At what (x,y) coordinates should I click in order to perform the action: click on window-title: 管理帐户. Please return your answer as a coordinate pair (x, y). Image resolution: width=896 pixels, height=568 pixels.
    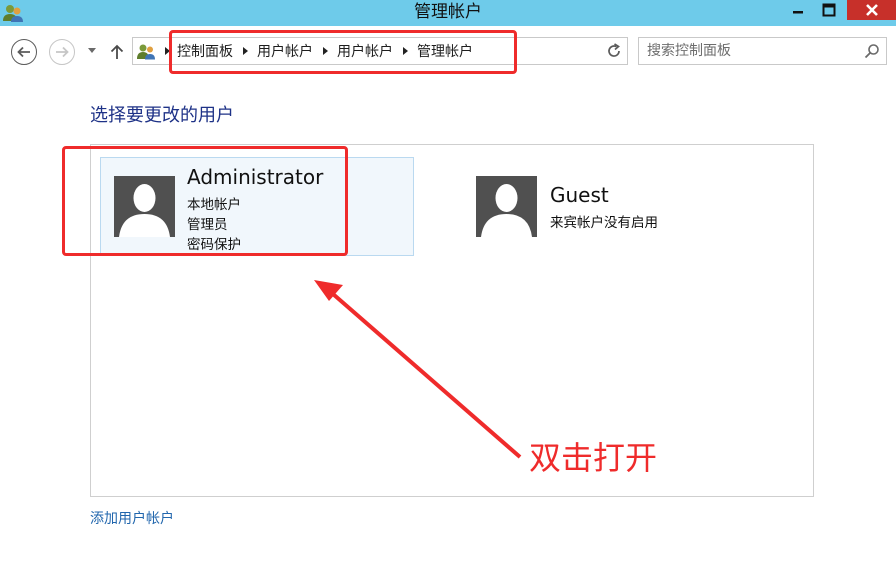
    Looking at the image, I should click on (448, 12).